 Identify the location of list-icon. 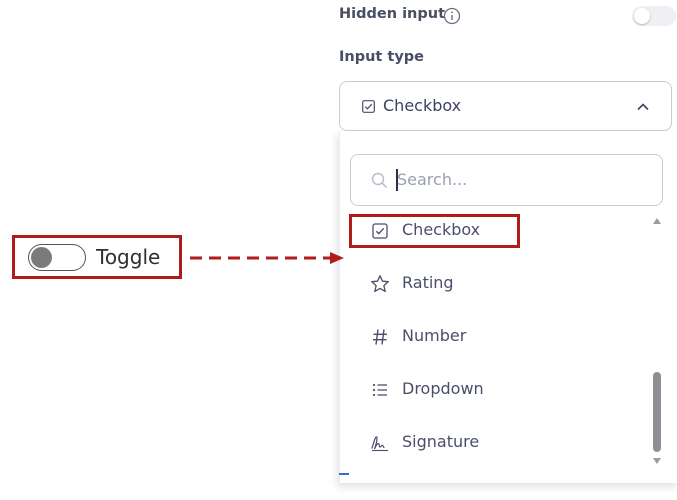
(379, 390).